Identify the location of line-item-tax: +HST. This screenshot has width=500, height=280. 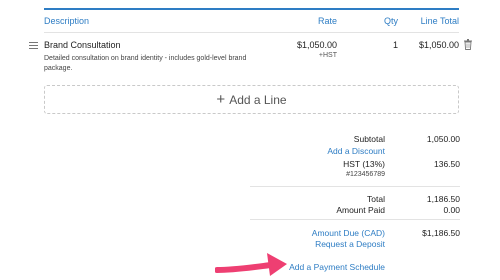
(328, 55).